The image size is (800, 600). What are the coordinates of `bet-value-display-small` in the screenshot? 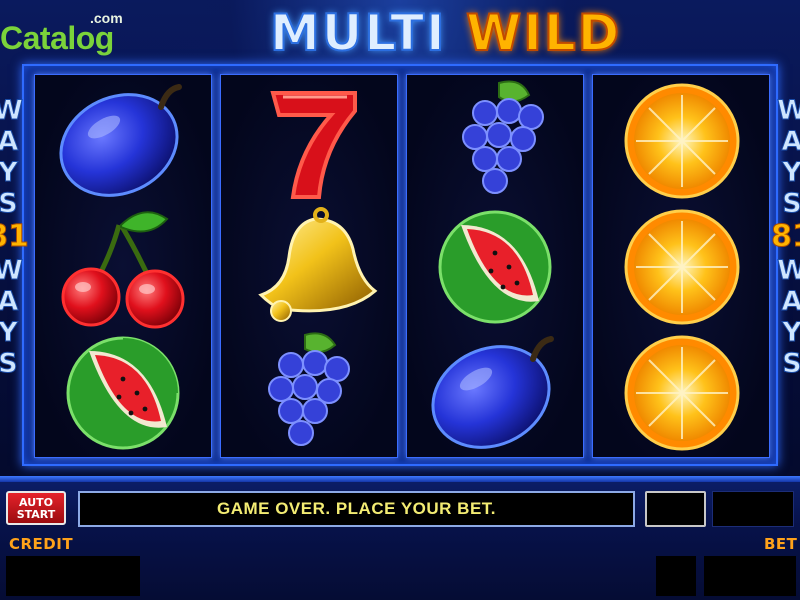 It's located at (676, 576).